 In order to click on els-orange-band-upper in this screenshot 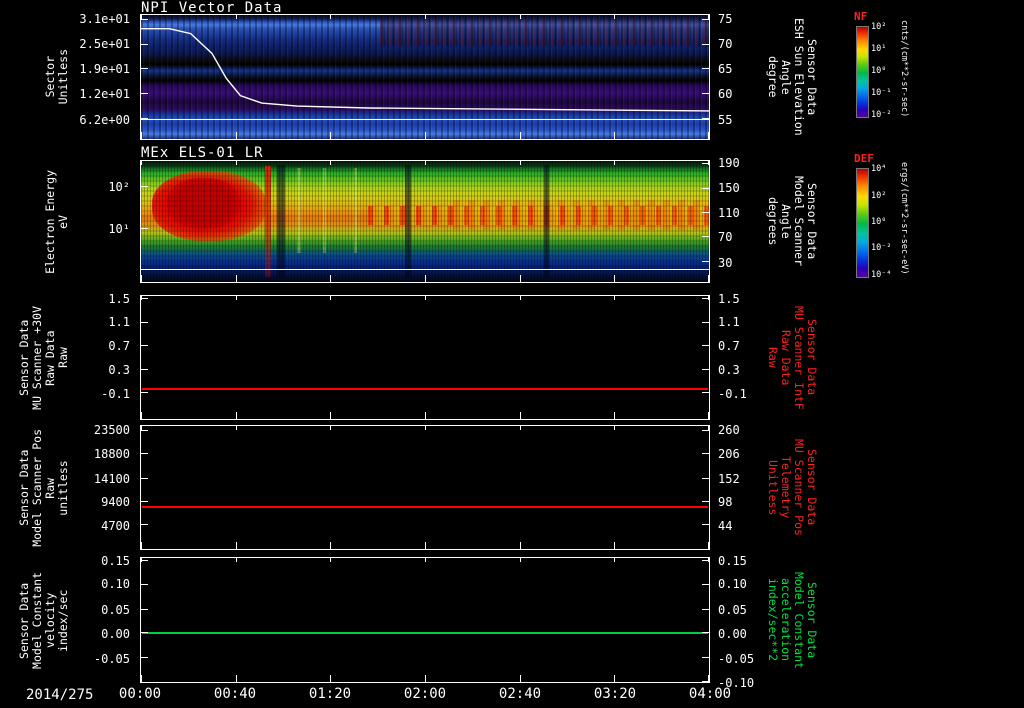, I will do `click(581, 214)`.